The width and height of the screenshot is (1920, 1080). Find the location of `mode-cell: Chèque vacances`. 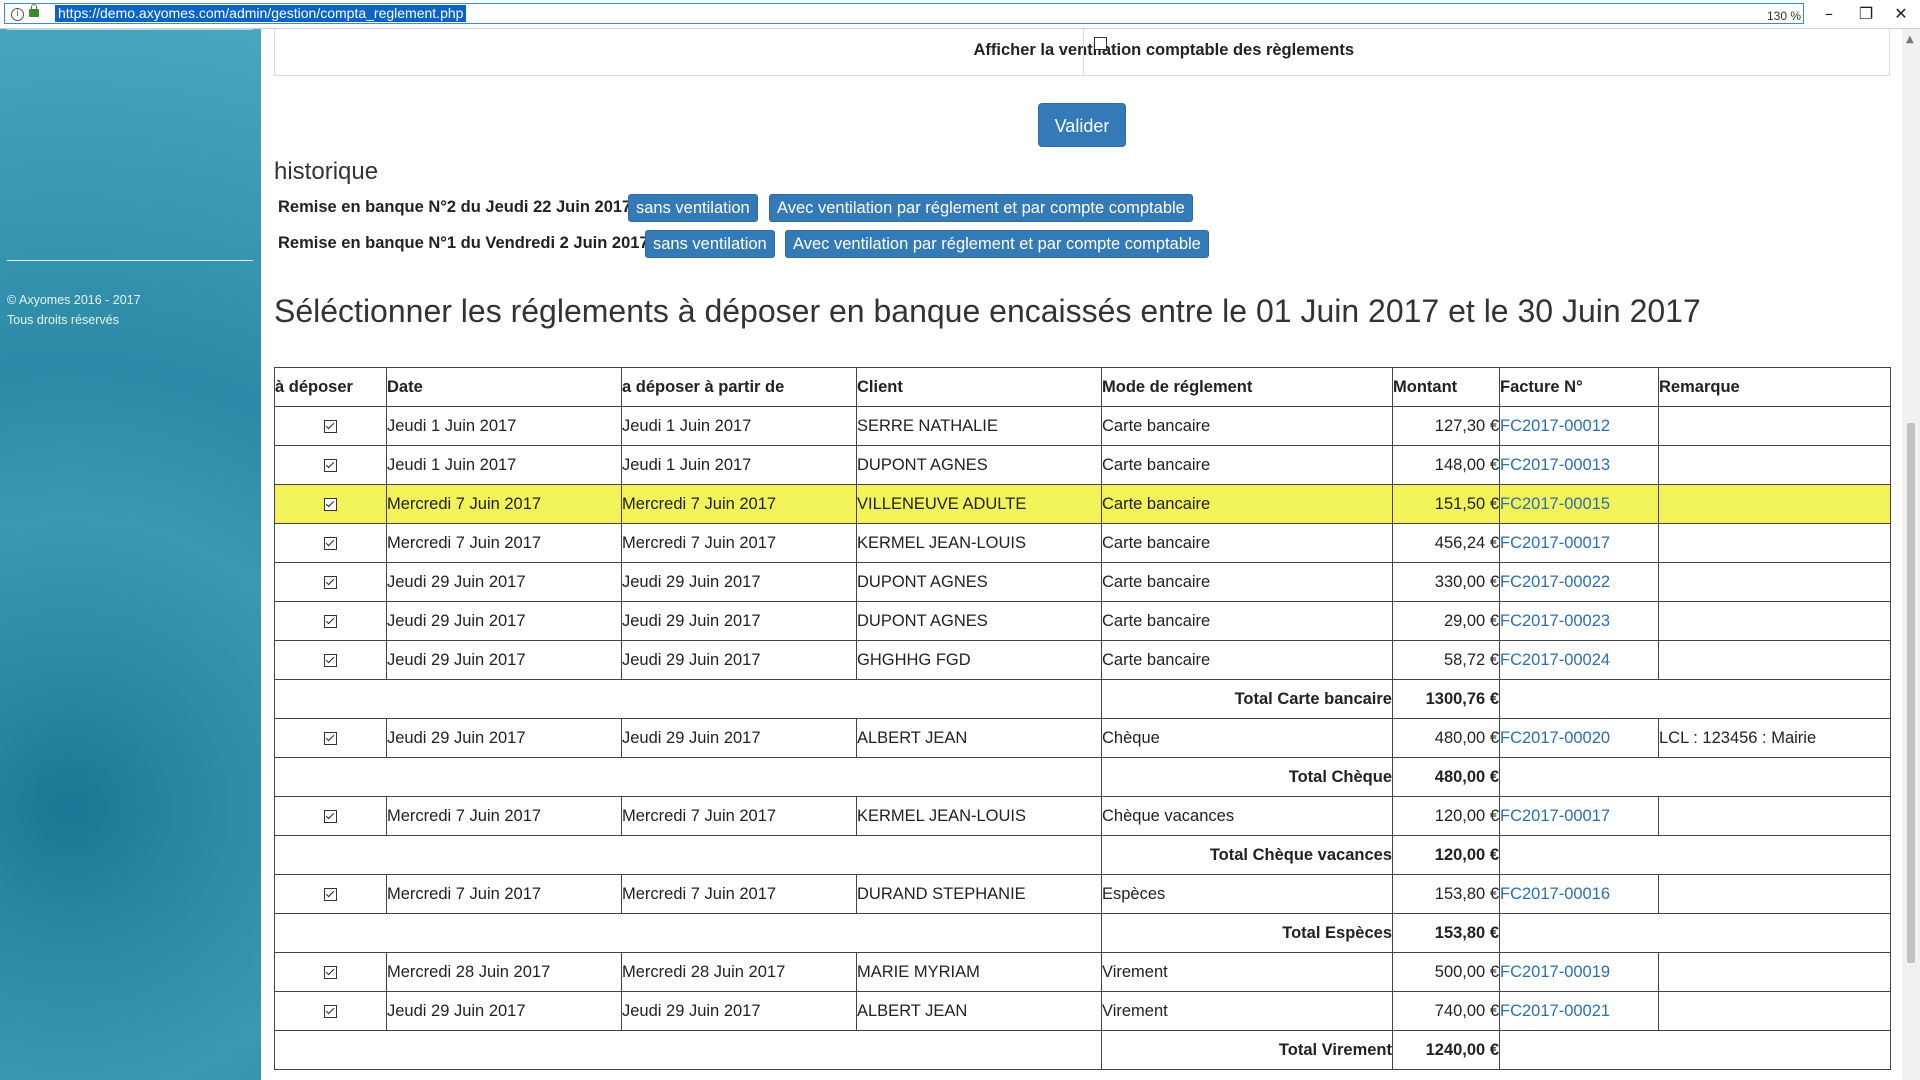

mode-cell: Chèque vacances is located at coordinates (1247, 816).